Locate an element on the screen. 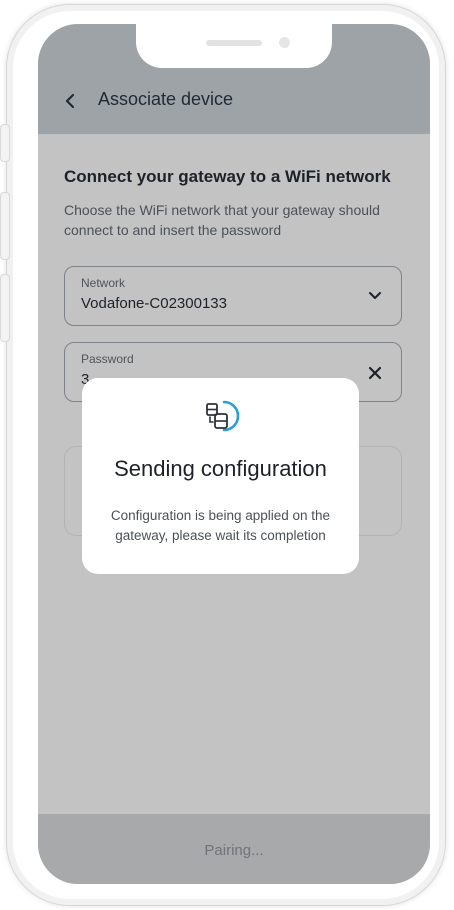 The width and height of the screenshot is (454, 910). status-area is located at coordinates (234, 46).